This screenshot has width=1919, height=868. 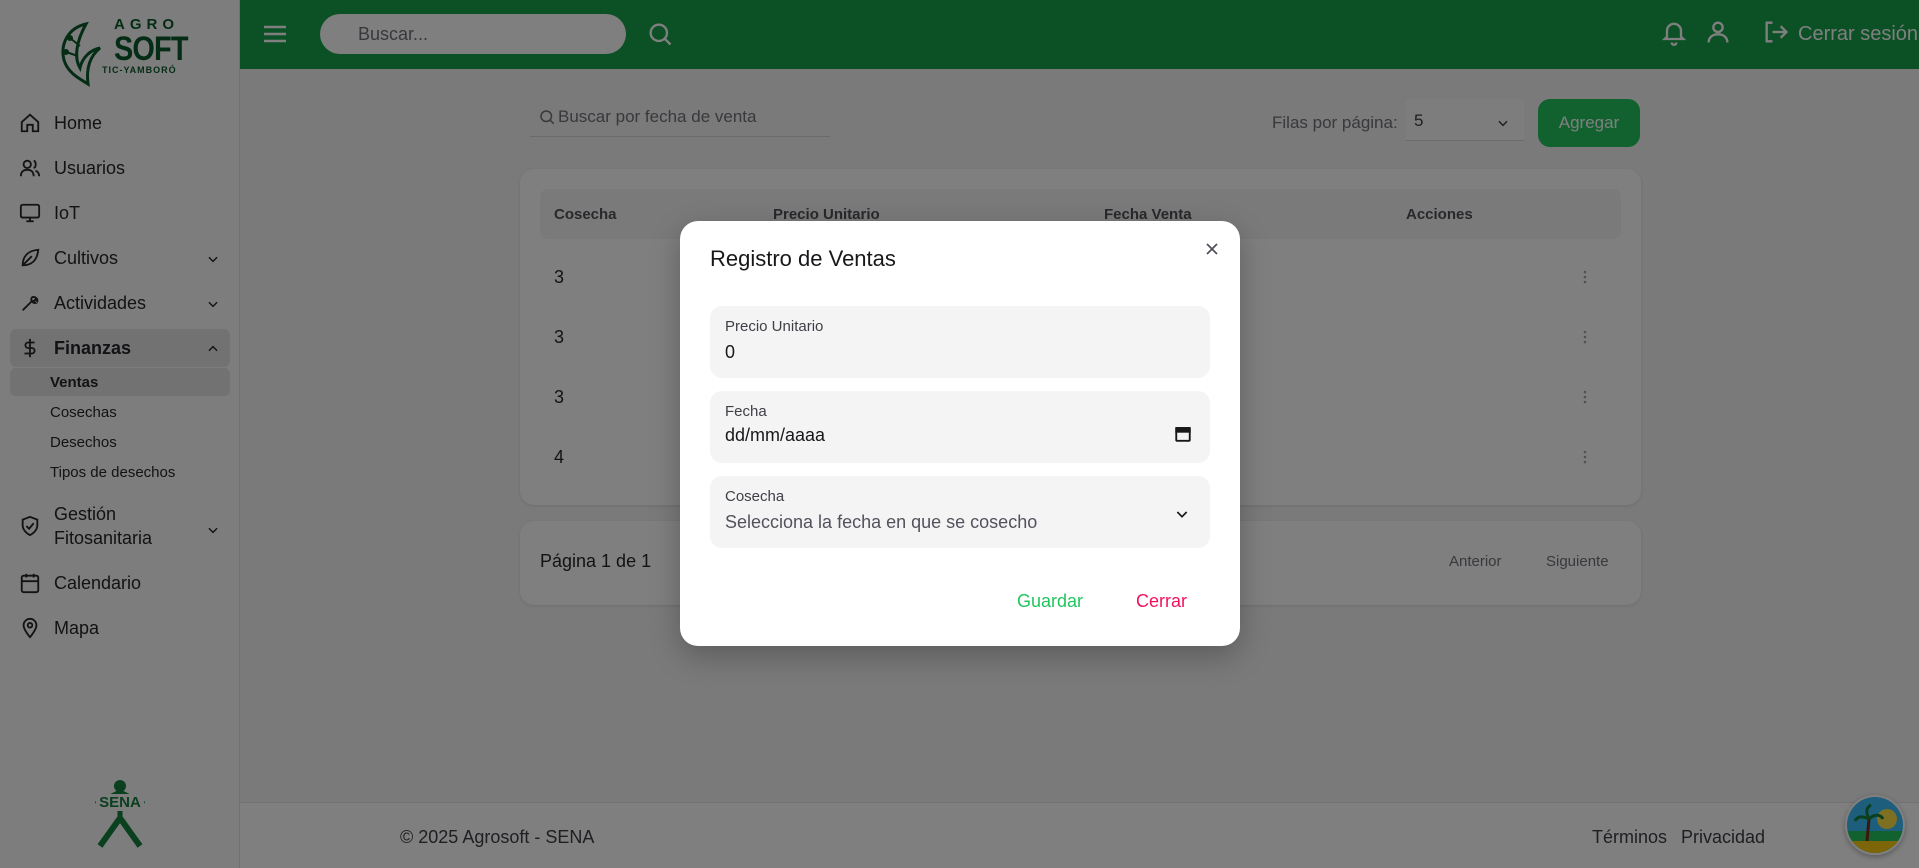 I want to click on unit-price-value: 0, so click(x=730, y=352).